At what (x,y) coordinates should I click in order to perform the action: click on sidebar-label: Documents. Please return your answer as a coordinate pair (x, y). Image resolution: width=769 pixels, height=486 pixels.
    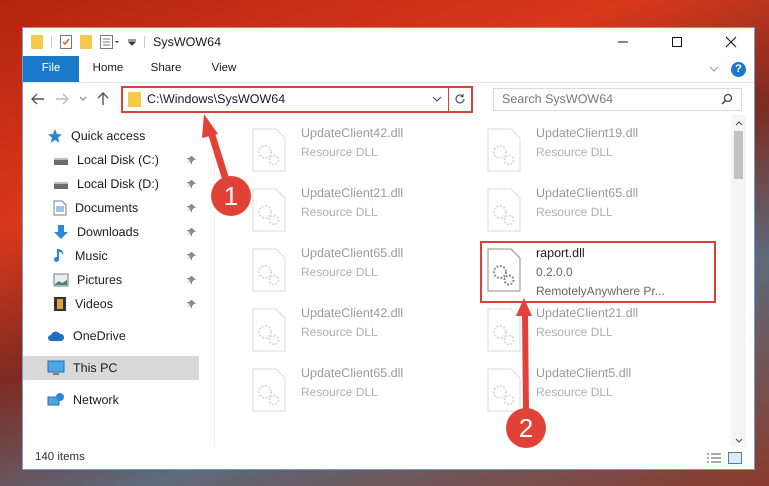
    Looking at the image, I should click on (107, 208).